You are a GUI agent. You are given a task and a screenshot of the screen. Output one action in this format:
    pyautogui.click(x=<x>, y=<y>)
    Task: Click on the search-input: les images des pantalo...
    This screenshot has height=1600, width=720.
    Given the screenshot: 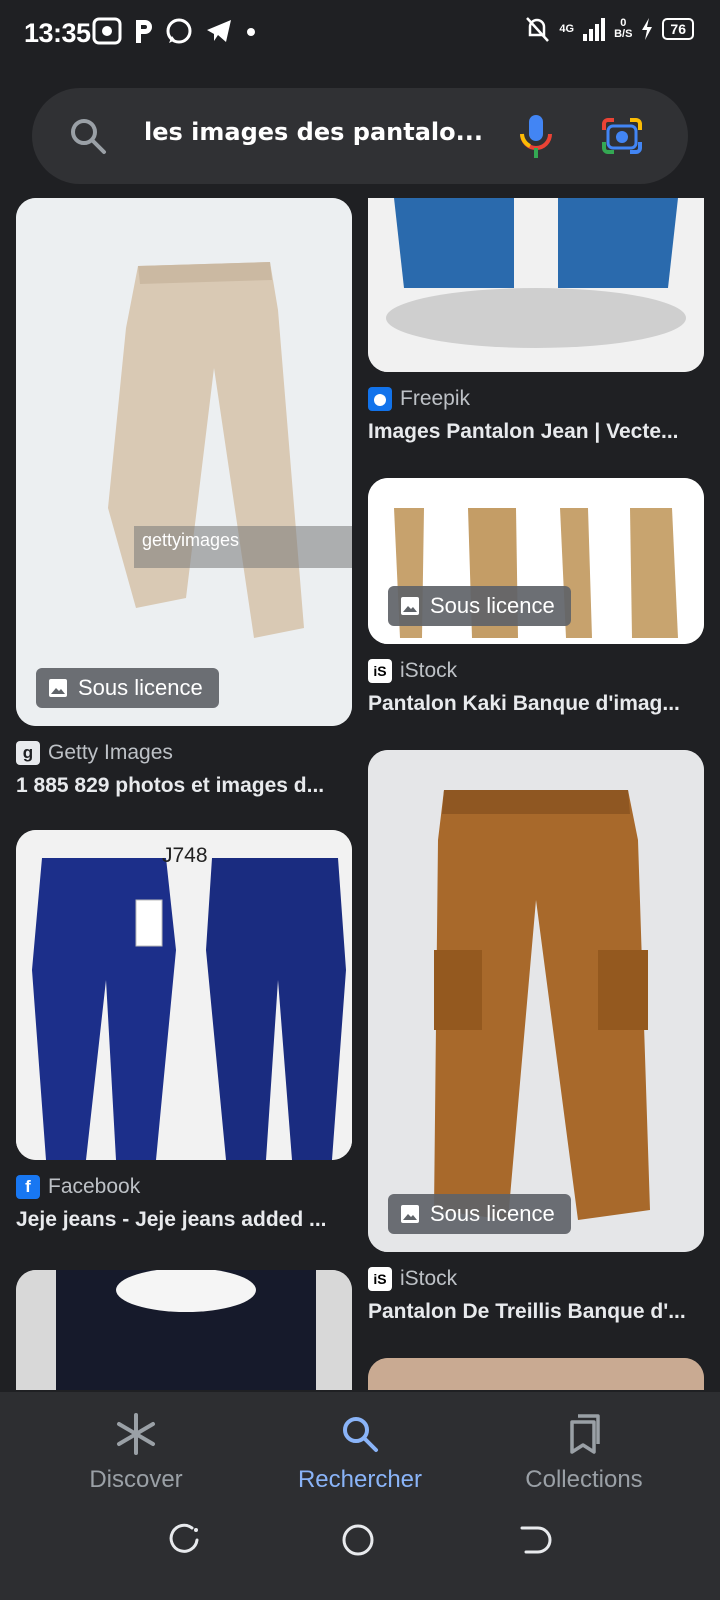 What is the action you would take?
    pyautogui.click(x=324, y=136)
    